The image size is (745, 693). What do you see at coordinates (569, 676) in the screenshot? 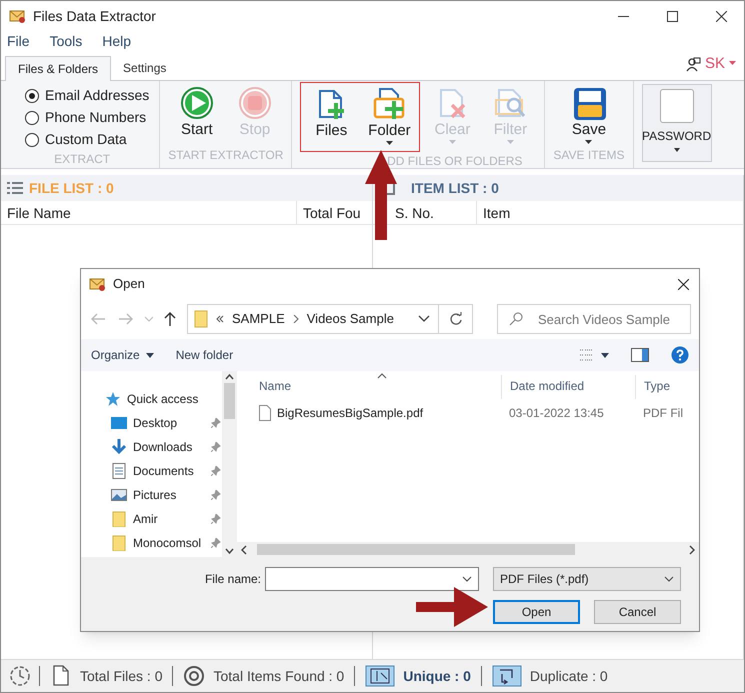
I see `status-text: Duplicate : 0` at bounding box center [569, 676].